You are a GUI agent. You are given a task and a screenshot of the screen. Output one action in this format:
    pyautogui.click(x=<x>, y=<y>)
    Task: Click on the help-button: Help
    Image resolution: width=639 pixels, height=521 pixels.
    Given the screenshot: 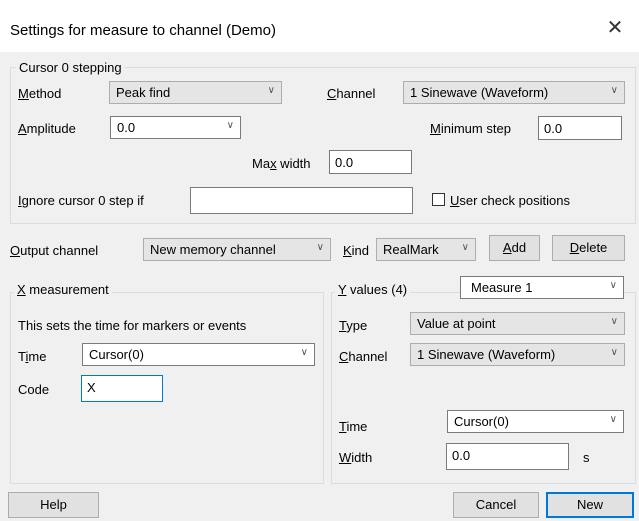 What is the action you would take?
    pyautogui.click(x=53, y=505)
    